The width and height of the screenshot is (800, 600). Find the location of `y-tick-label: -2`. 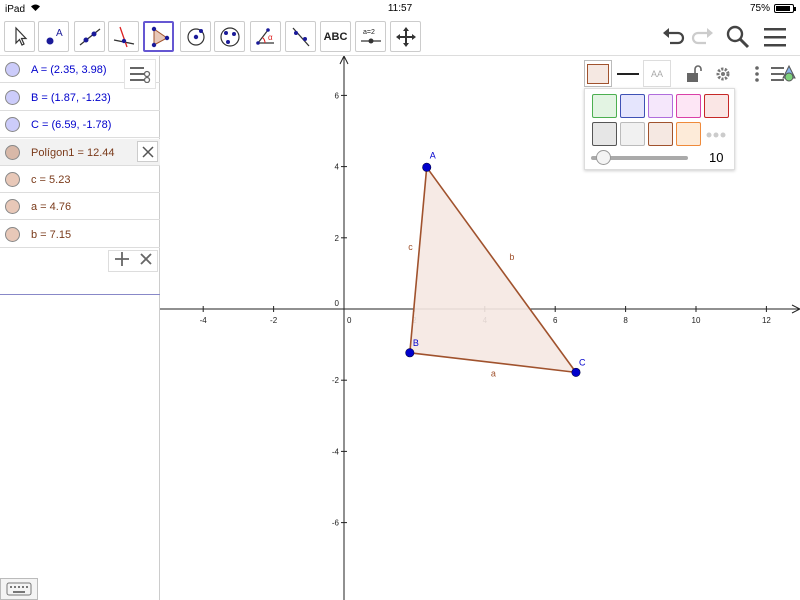

y-tick-label: -2 is located at coordinates (336, 380).